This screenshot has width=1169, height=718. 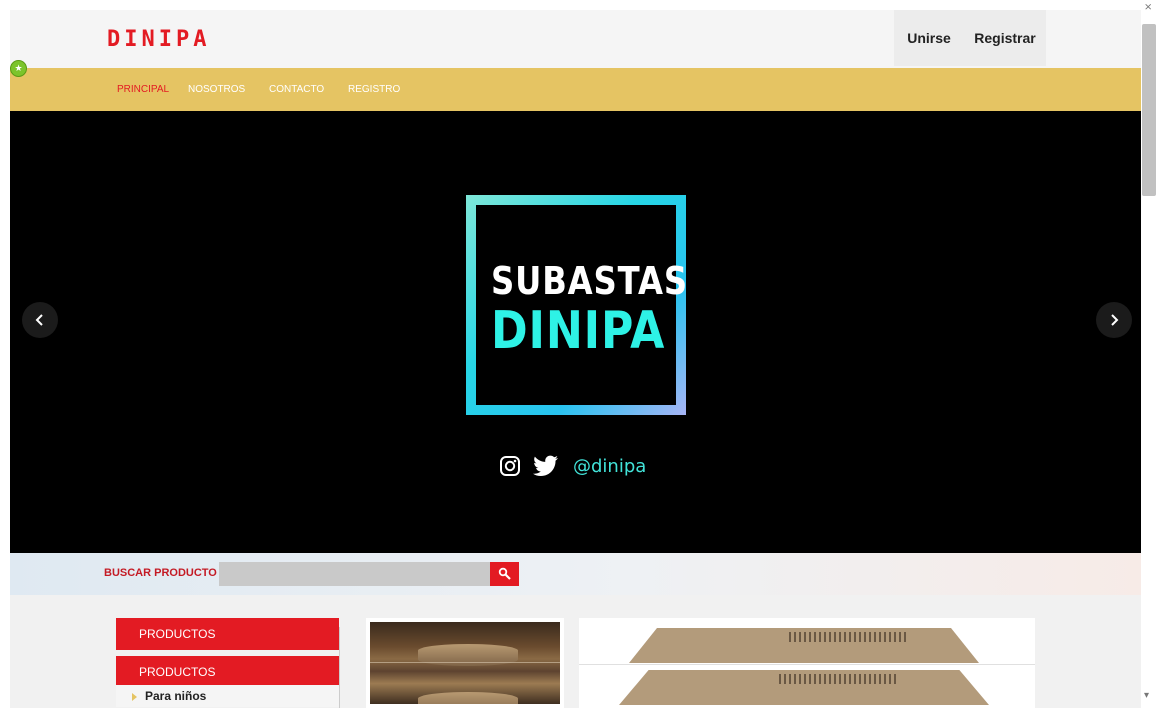 I want to click on bullet-arrow-icon, so click(x=134, y=696).